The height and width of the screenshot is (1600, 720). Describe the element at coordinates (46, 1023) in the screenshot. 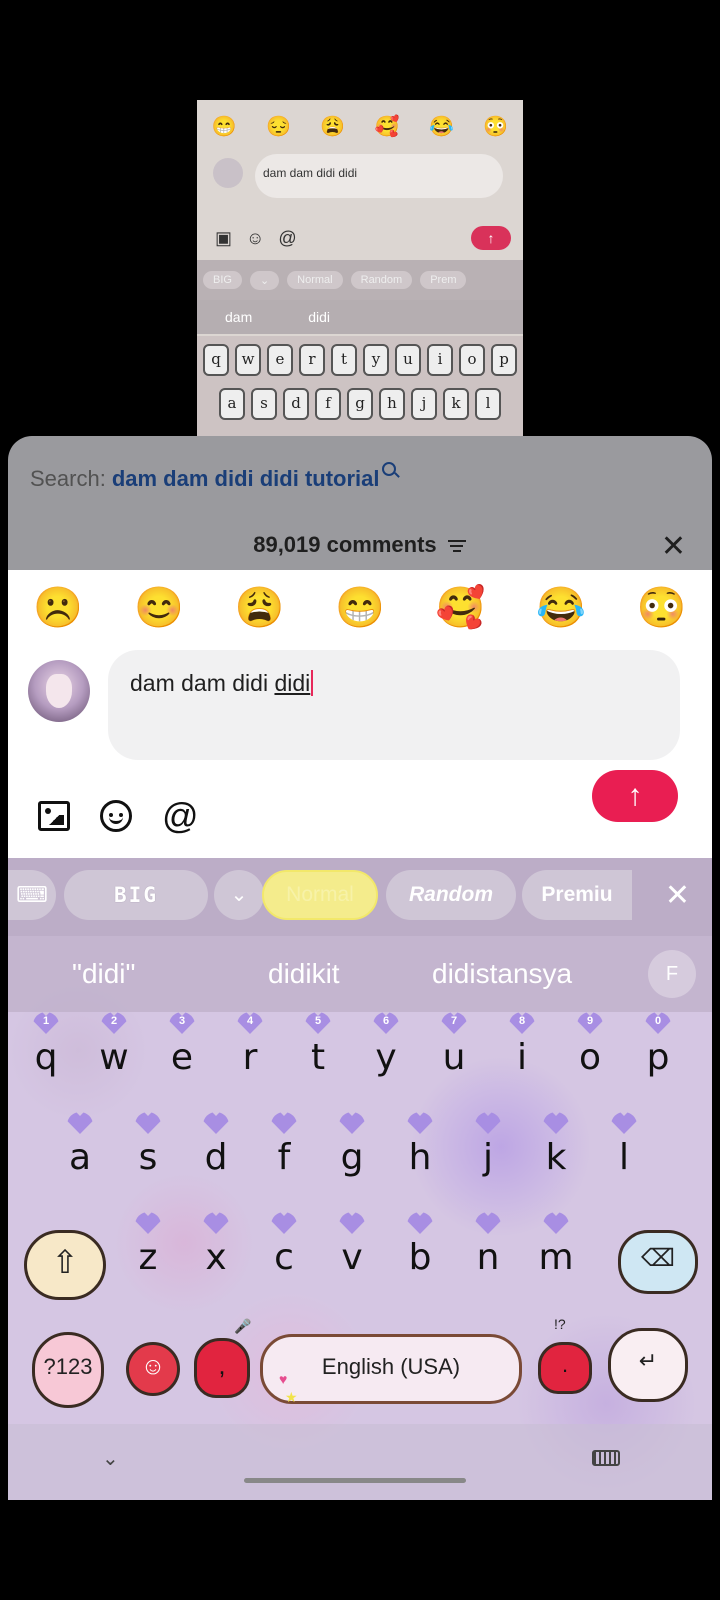

I see `heart-icon: 1` at that location.